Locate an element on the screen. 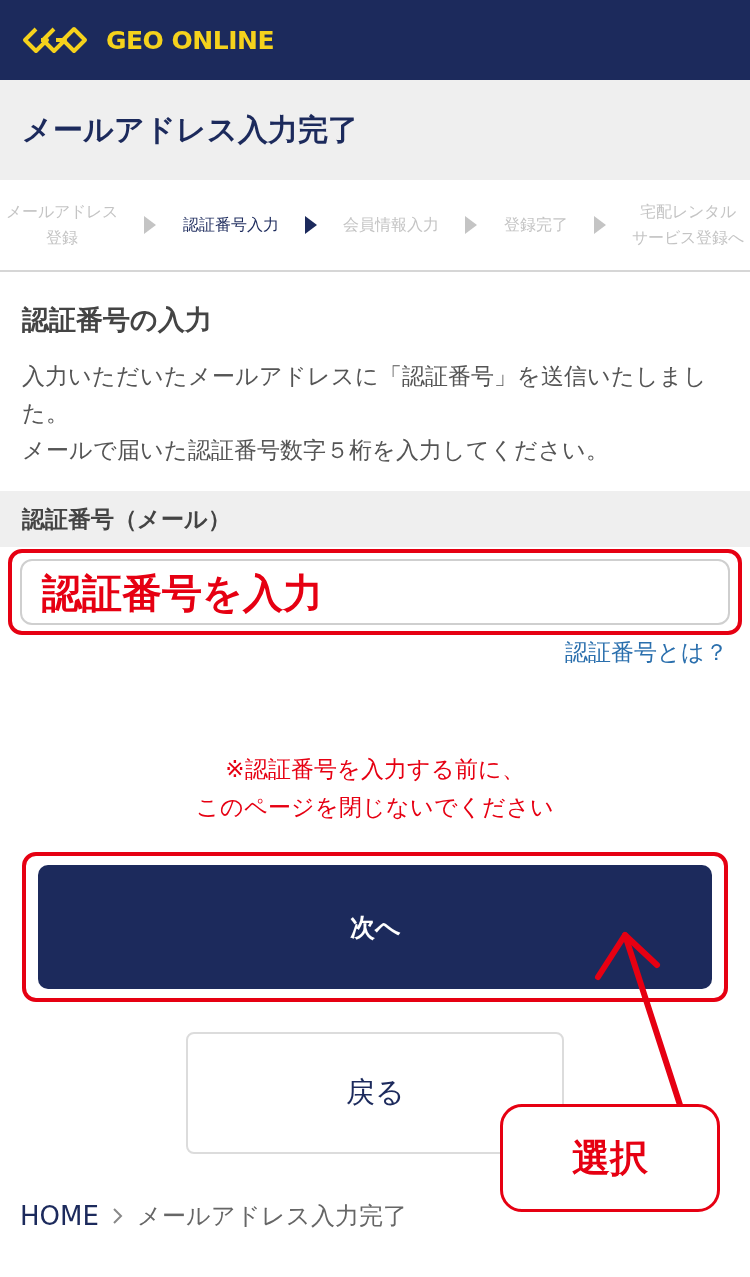  breadcrumb-current: メールアドレス入力完了 is located at coordinates (271, 1216).